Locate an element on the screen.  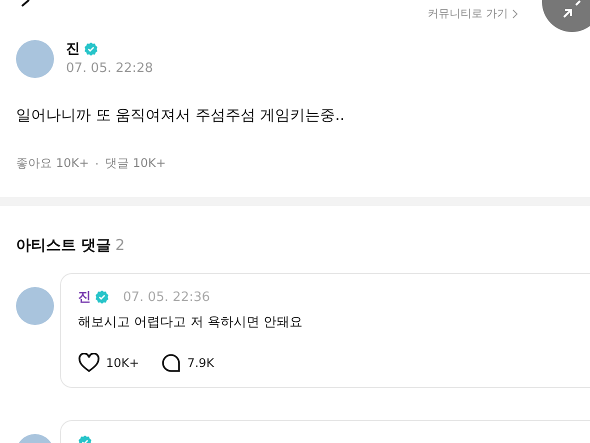
post-text: 일어나니까 또 움직여져서 주섬주섬 게임키는중.. is located at coordinates (180, 115).